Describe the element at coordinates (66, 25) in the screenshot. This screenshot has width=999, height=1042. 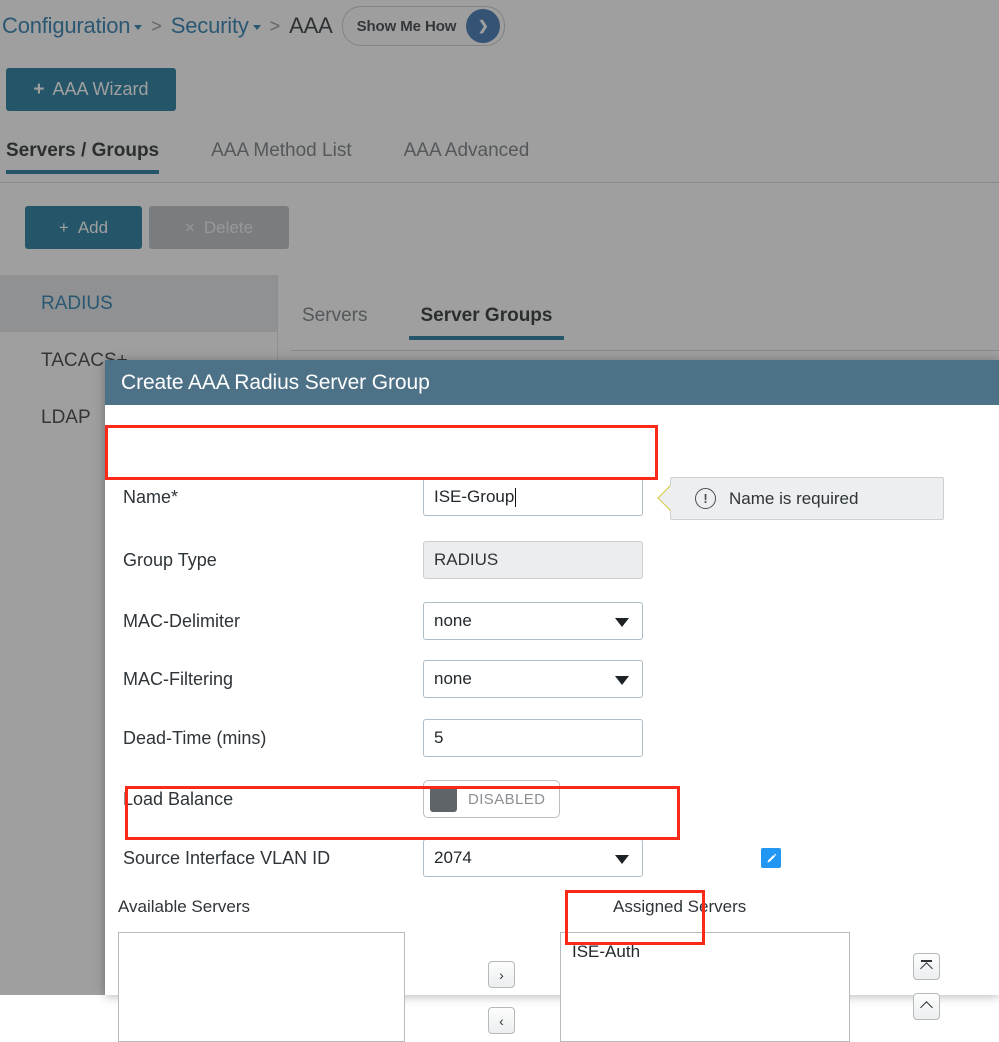
I see `breadcrumb-label-configuration: Configuration` at that location.